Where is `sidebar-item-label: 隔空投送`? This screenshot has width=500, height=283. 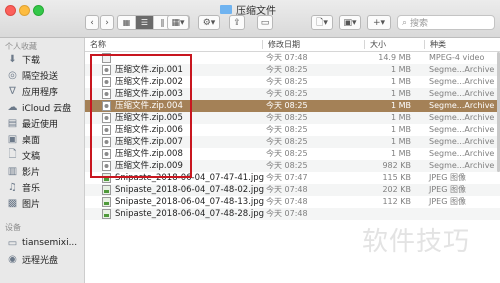 sidebar-item-label: 隔空投送 is located at coordinates (40, 76).